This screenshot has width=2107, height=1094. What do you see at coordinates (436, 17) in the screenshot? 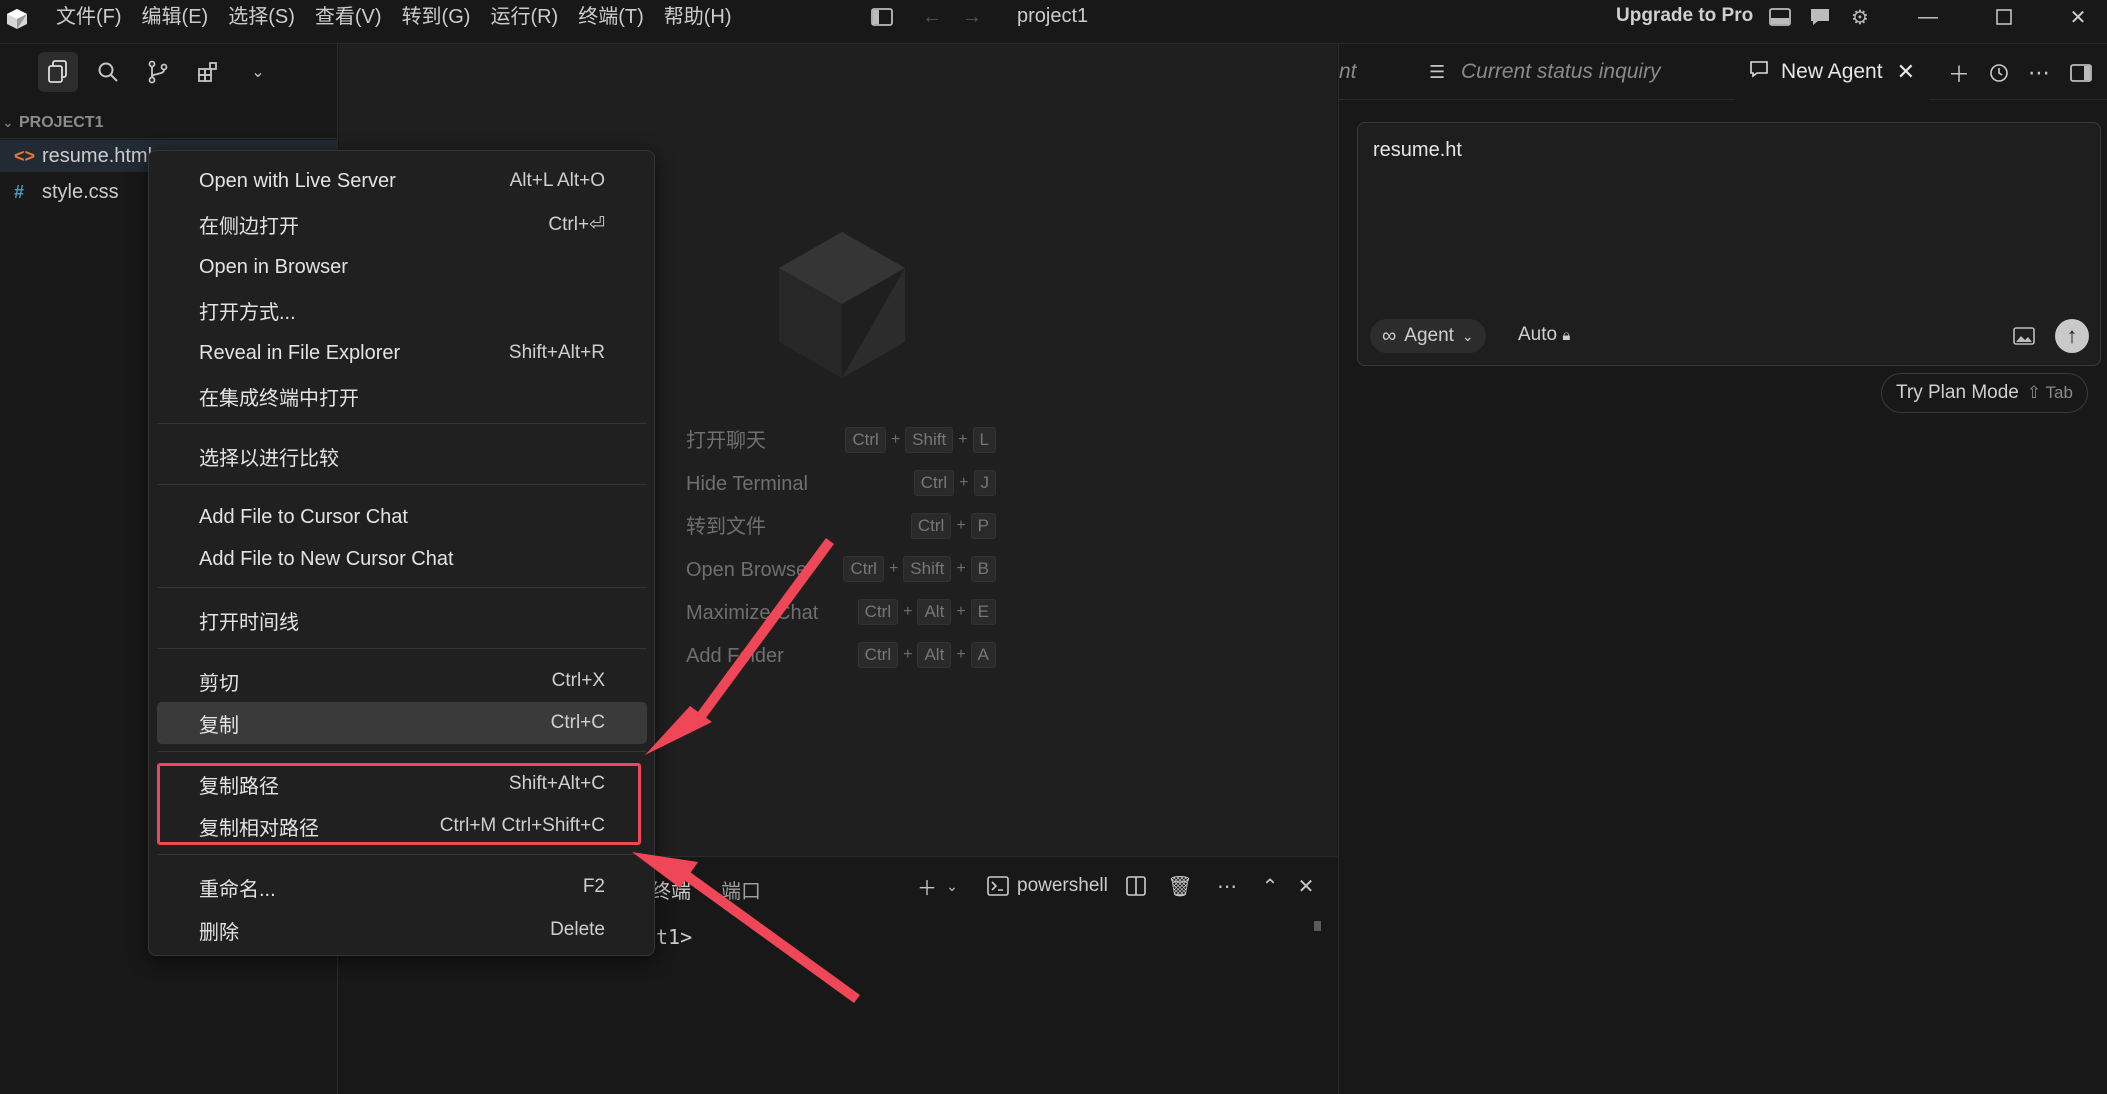
I see `menu-go: 转到(G)` at bounding box center [436, 17].